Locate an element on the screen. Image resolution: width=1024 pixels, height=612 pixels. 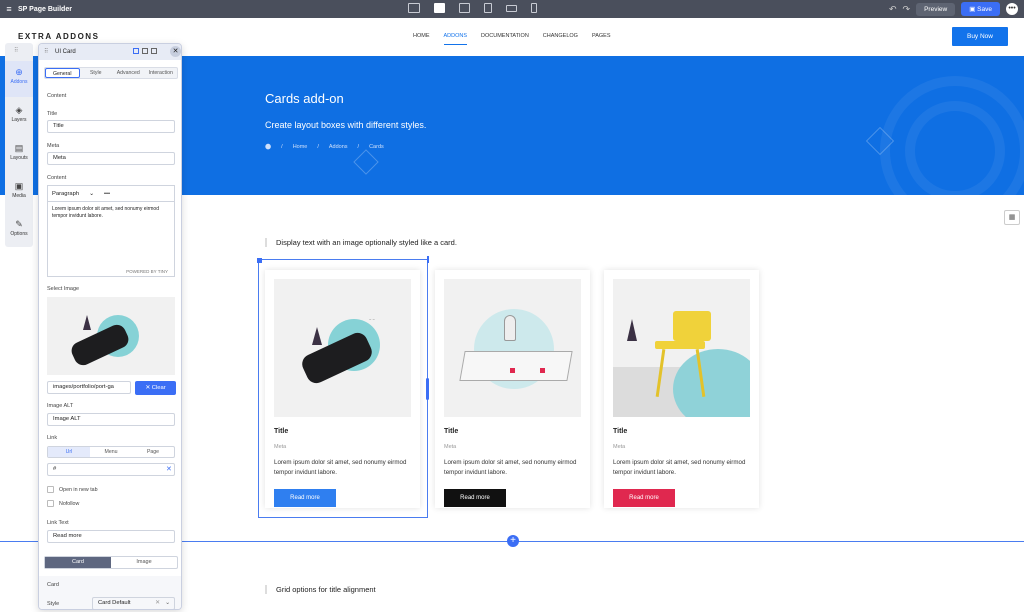
mode-image: Image is located at coordinates (144, 562).